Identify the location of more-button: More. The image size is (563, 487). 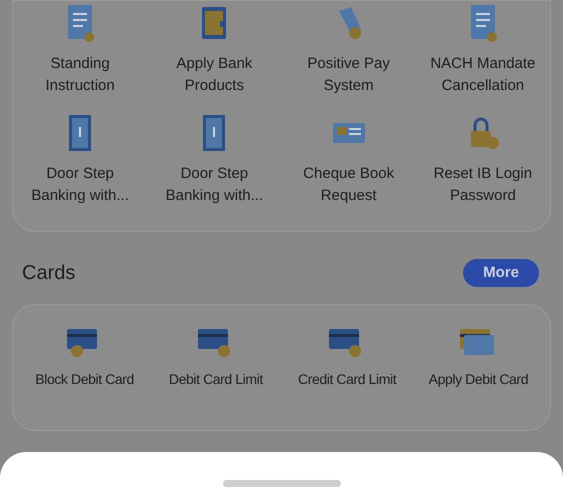
(501, 273).